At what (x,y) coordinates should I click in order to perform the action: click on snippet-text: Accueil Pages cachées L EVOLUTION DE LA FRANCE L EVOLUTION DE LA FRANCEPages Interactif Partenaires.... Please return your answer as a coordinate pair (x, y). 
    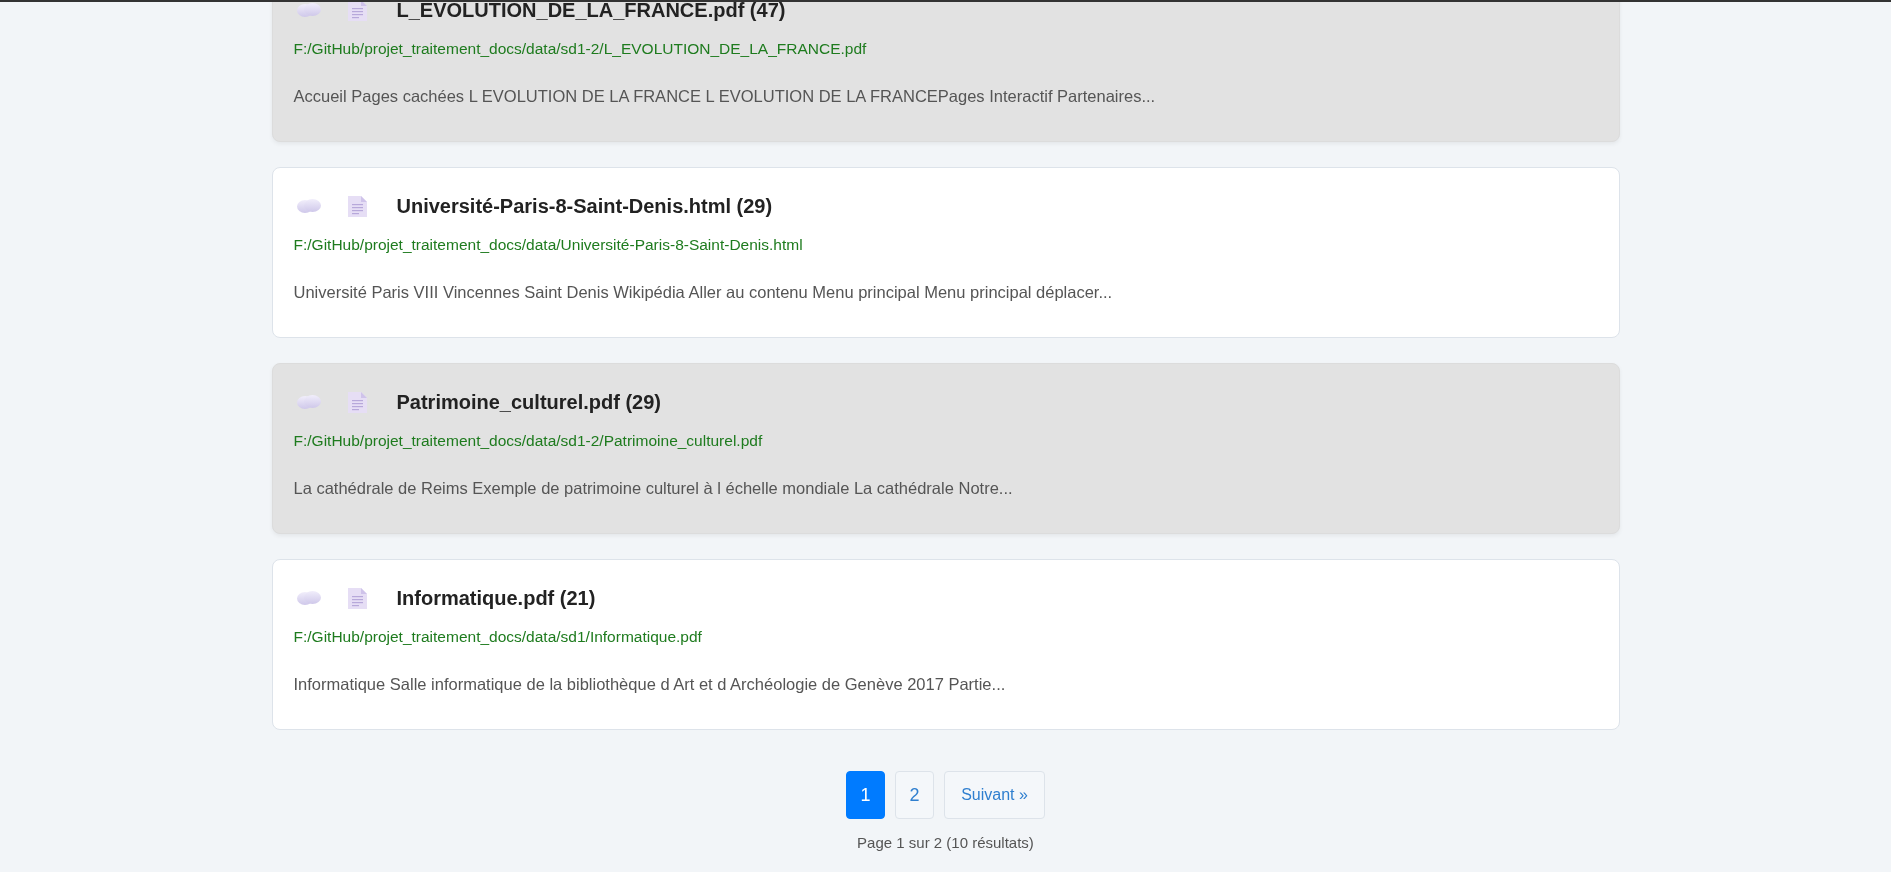
    Looking at the image, I should click on (724, 96).